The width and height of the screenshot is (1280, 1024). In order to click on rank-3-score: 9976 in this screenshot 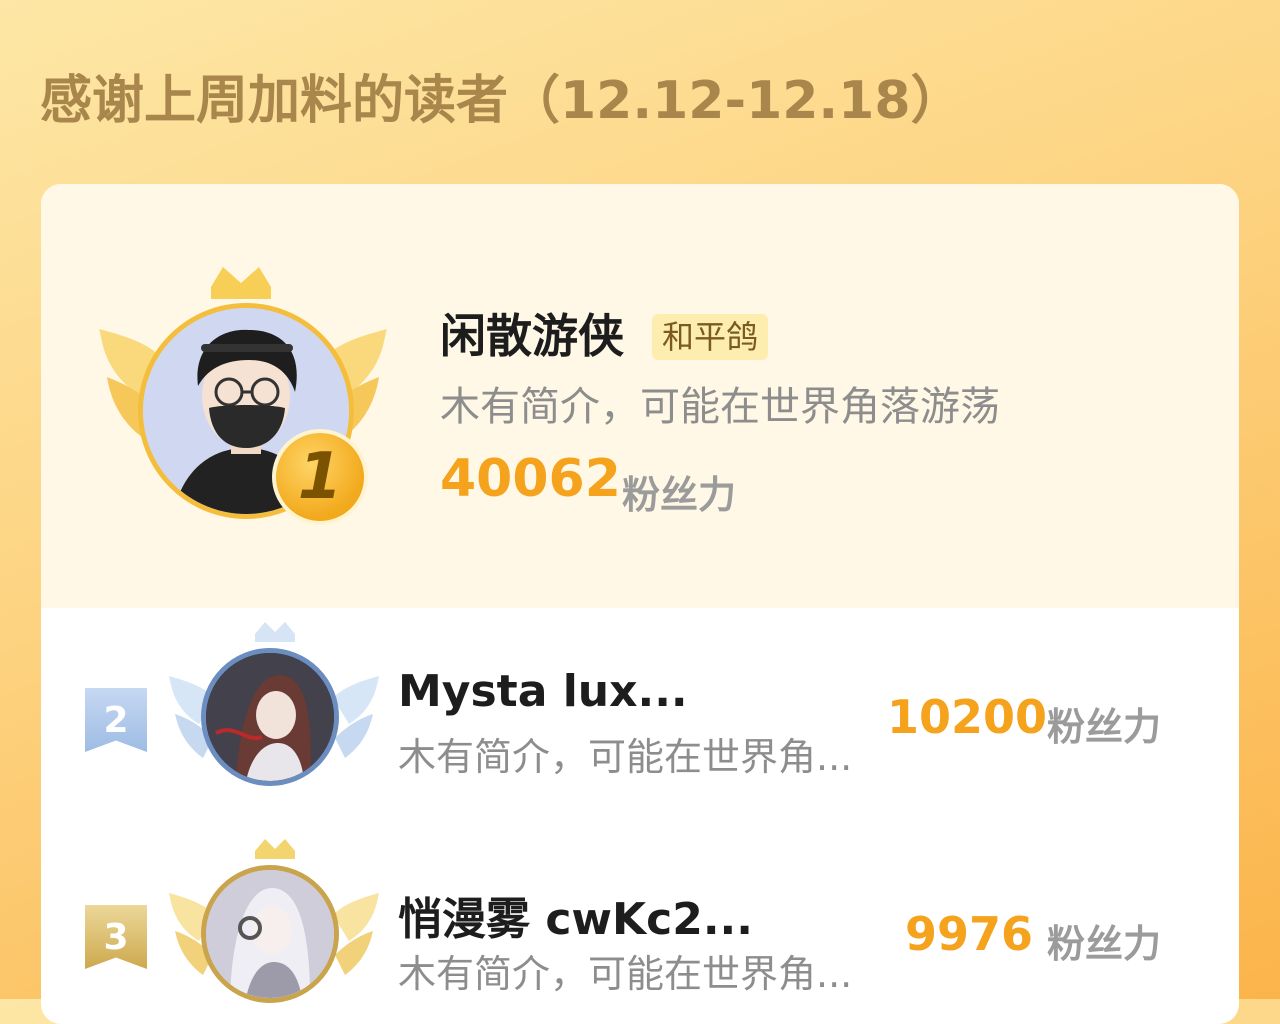, I will do `click(968, 934)`.